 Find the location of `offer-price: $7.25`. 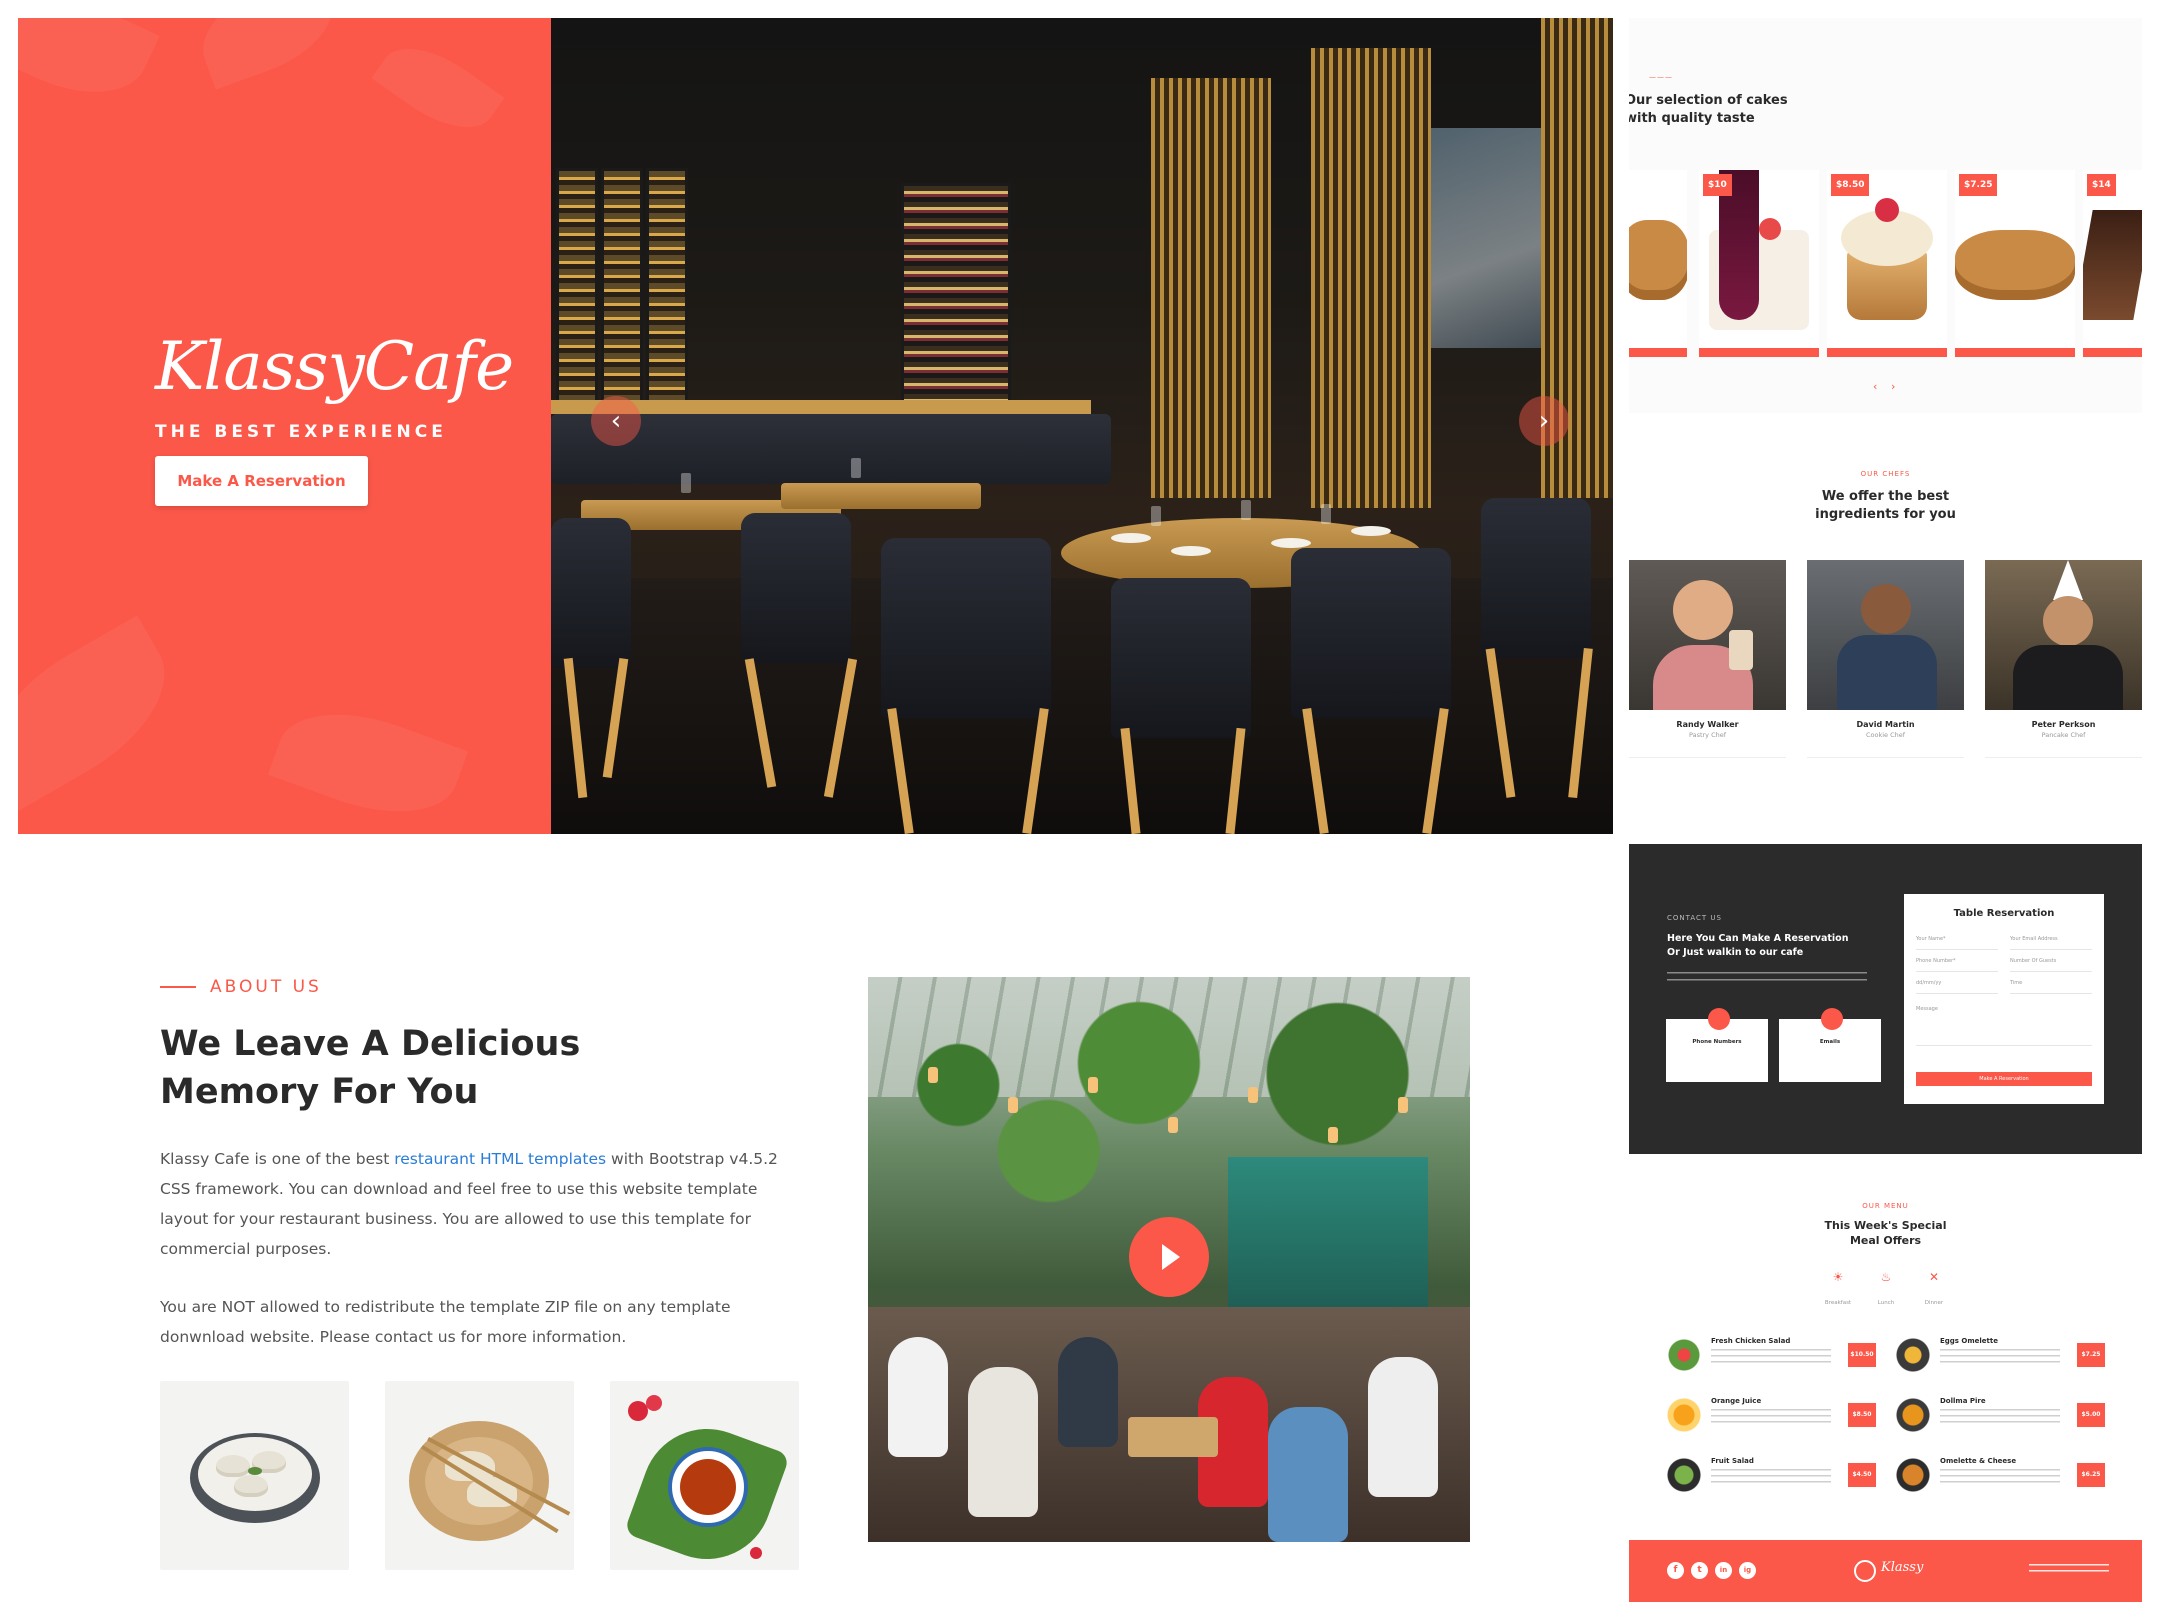

offer-price: $7.25 is located at coordinates (2091, 1355).